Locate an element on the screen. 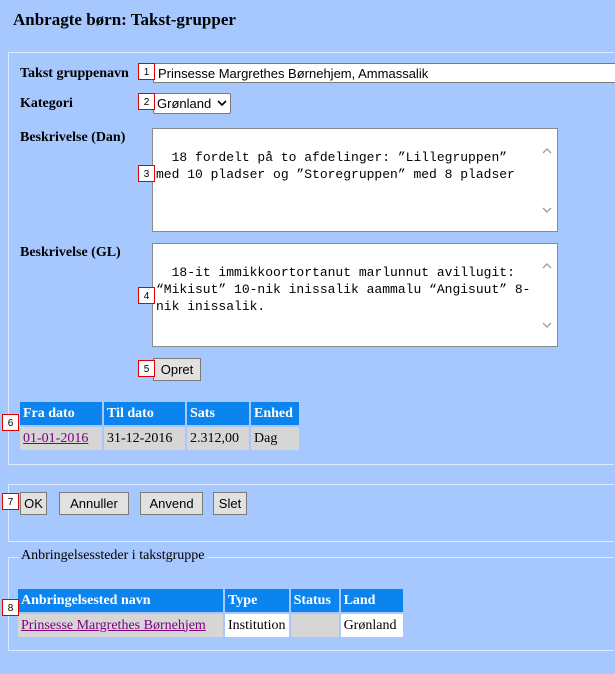  rates-header-row: Fra dato Til dato Sats Enhed is located at coordinates (159, 413).